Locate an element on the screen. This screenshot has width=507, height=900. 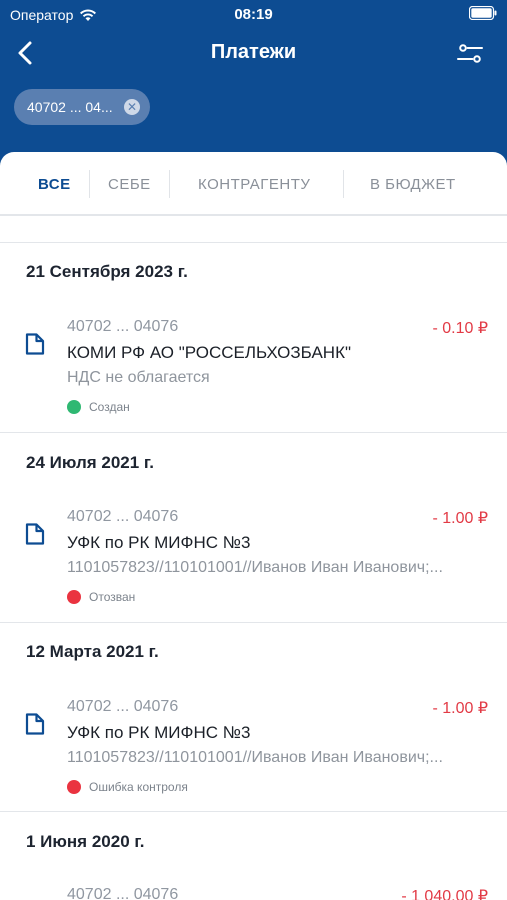
tab-self: СЕБЕ is located at coordinates (129, 184).